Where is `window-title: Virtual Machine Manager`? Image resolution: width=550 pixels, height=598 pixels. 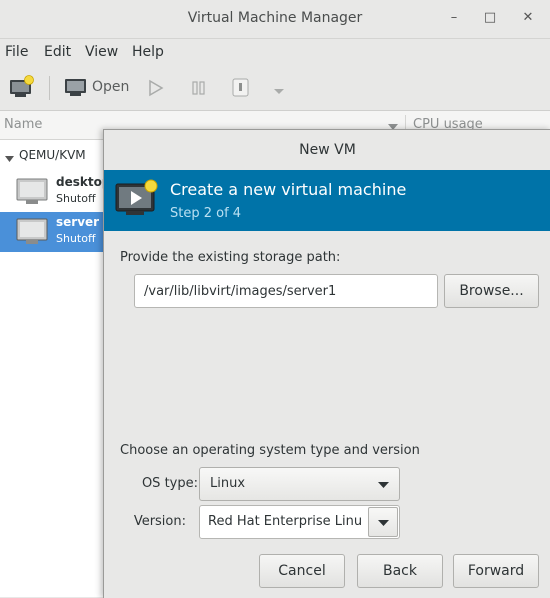
window-title: Virtual Machine Manager is located at coordinates (275, 18).